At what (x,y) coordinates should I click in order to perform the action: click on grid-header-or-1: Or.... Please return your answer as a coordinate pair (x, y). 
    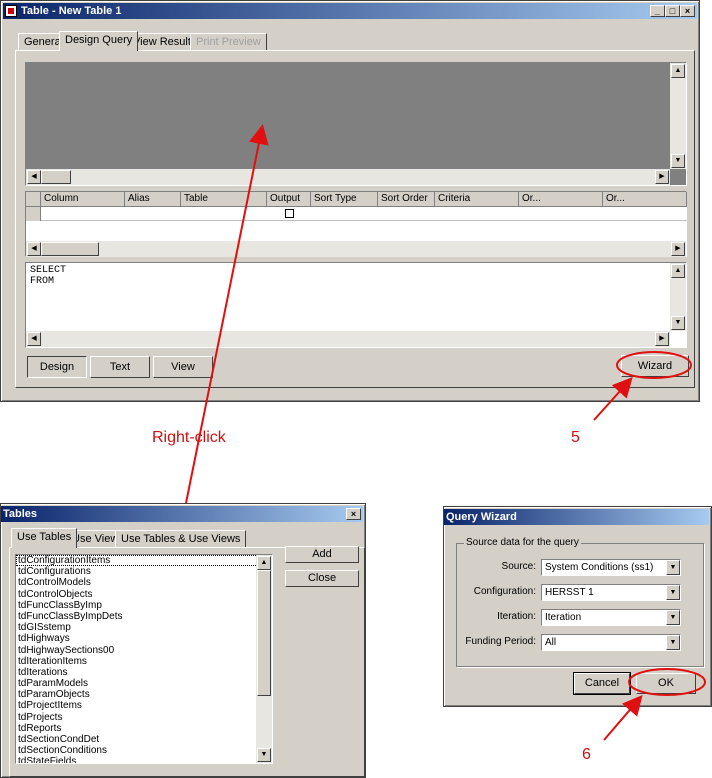
    Looking at the image, I should click on (561, 199).